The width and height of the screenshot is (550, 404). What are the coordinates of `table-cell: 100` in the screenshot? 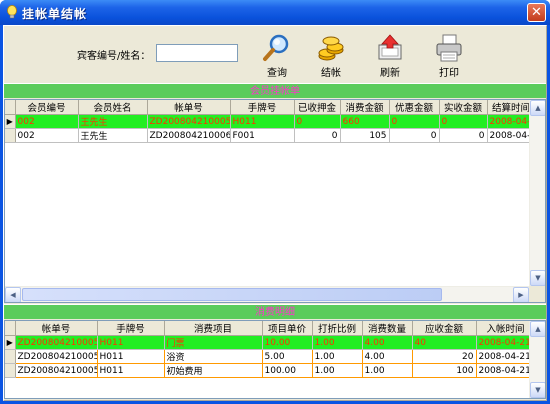 It's located at (444, 370).